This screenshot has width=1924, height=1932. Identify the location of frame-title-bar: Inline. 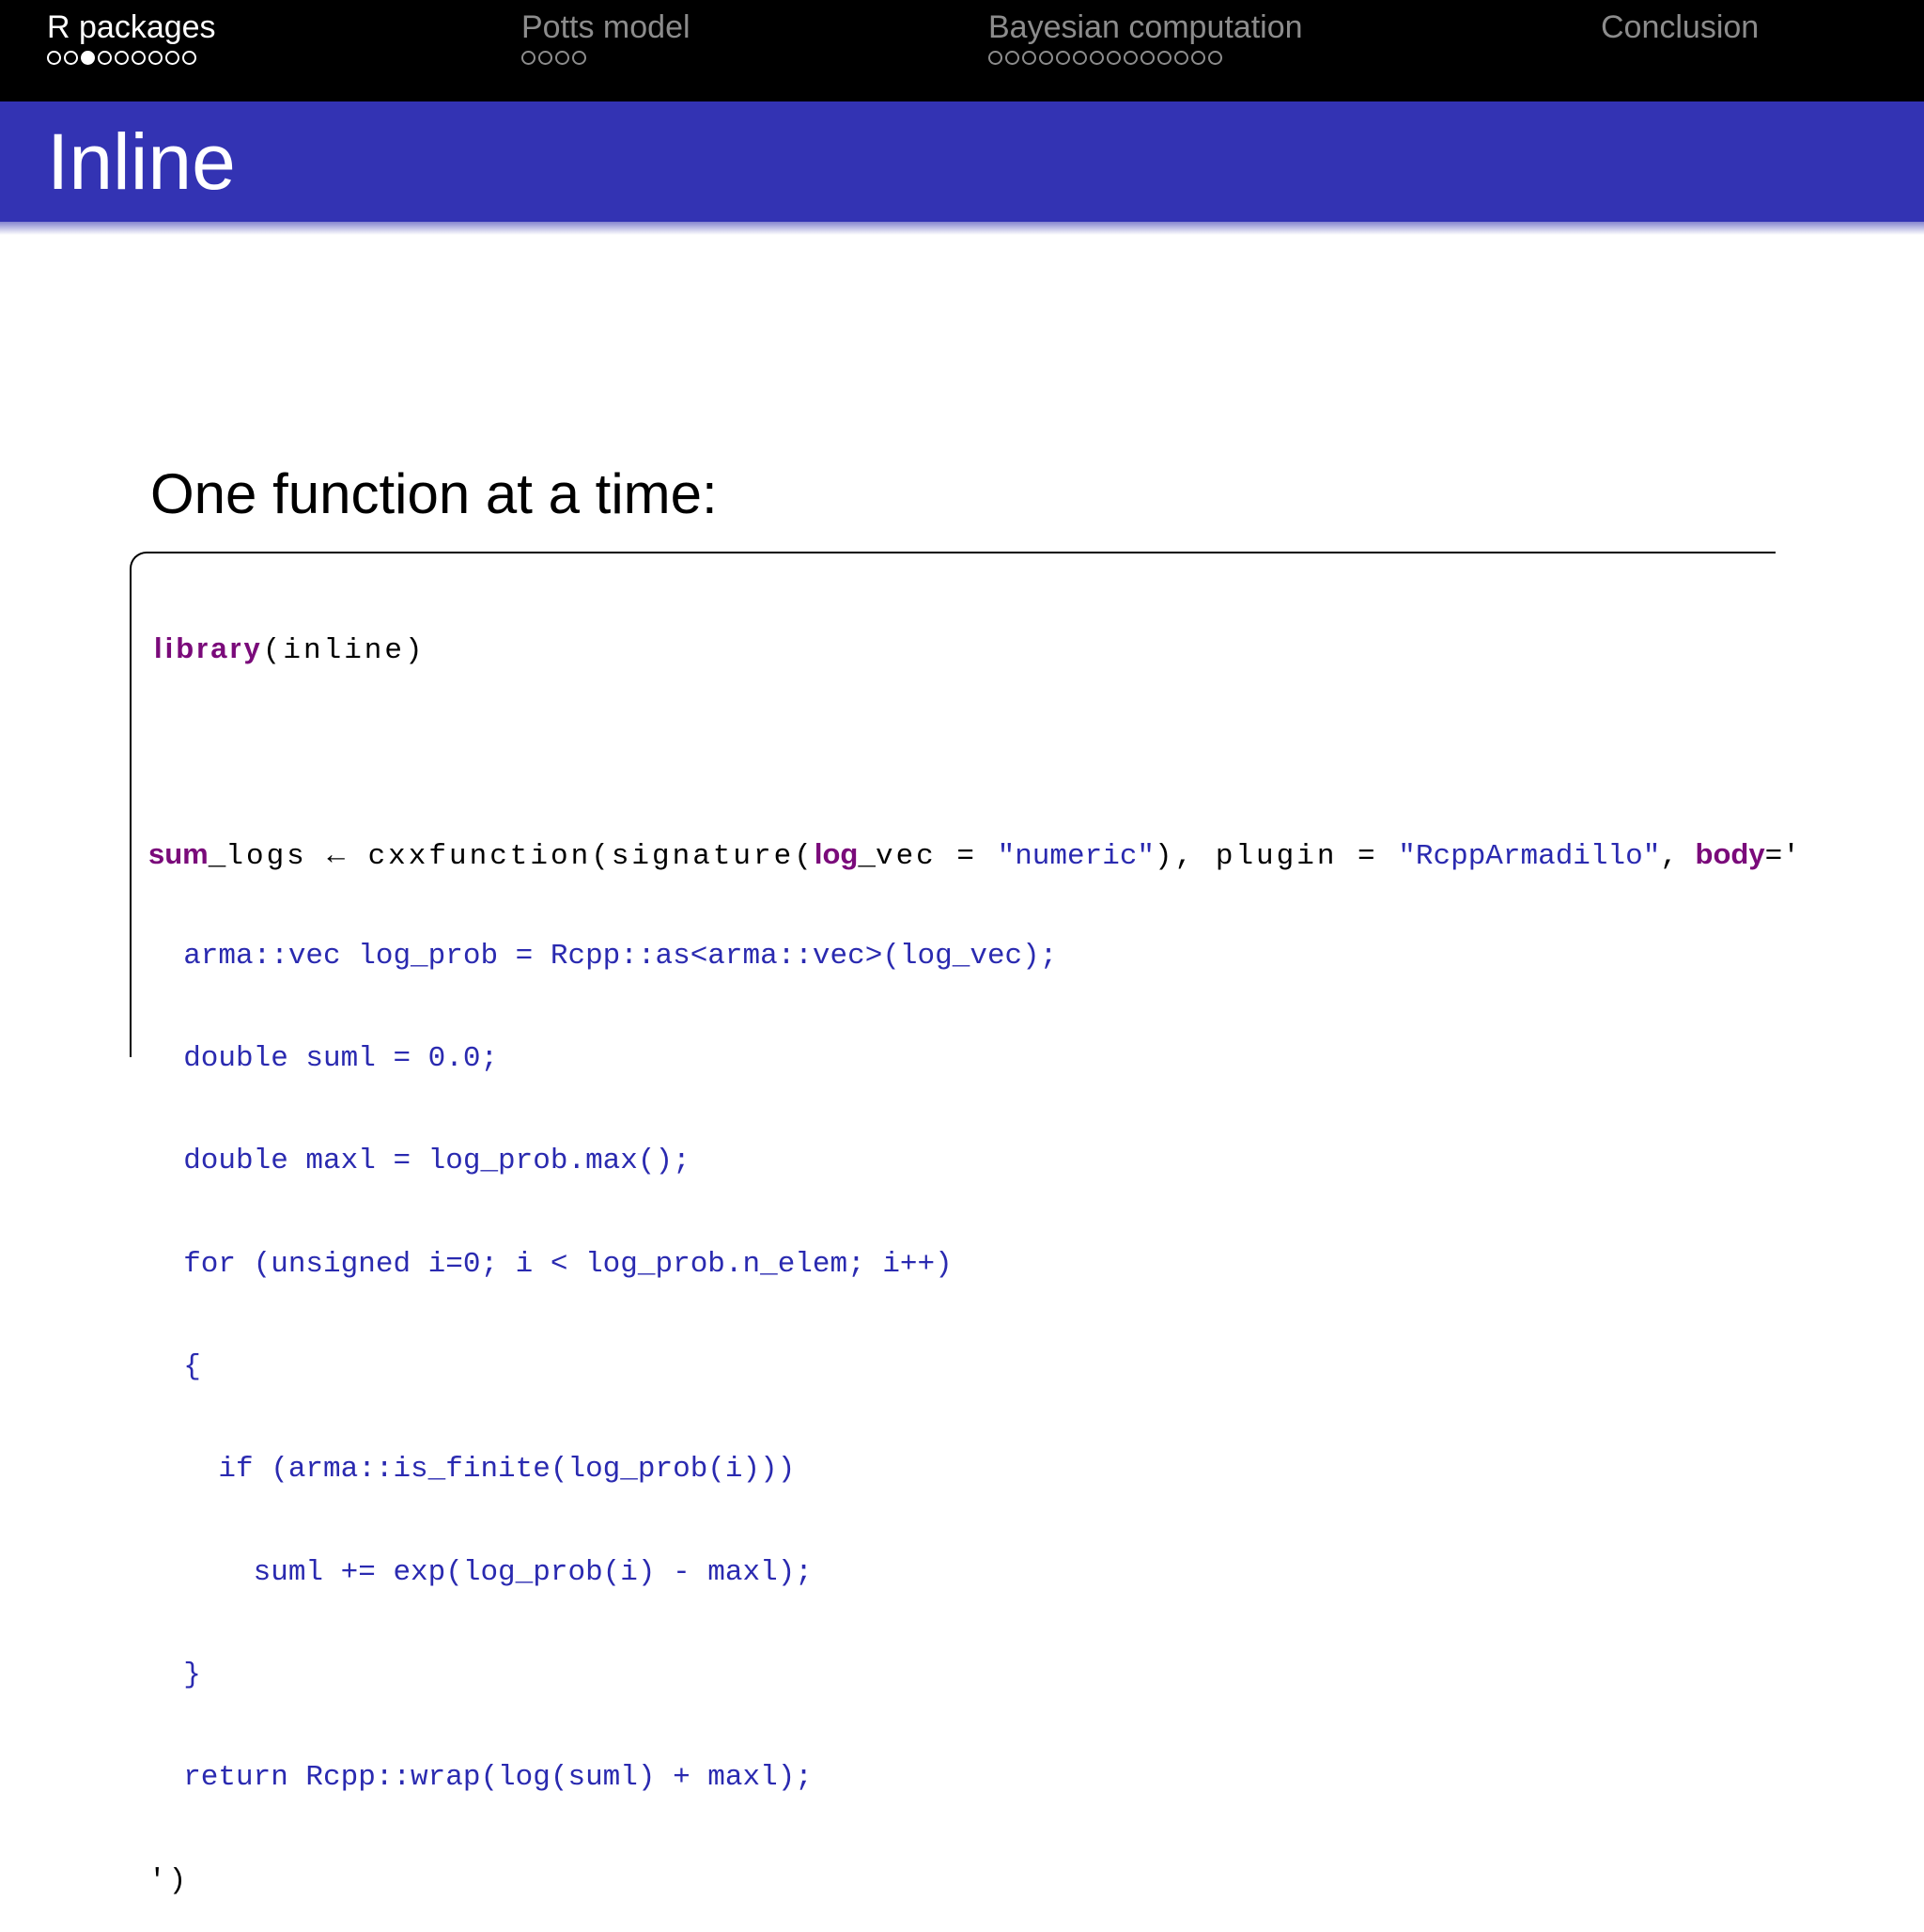
(962, 168).